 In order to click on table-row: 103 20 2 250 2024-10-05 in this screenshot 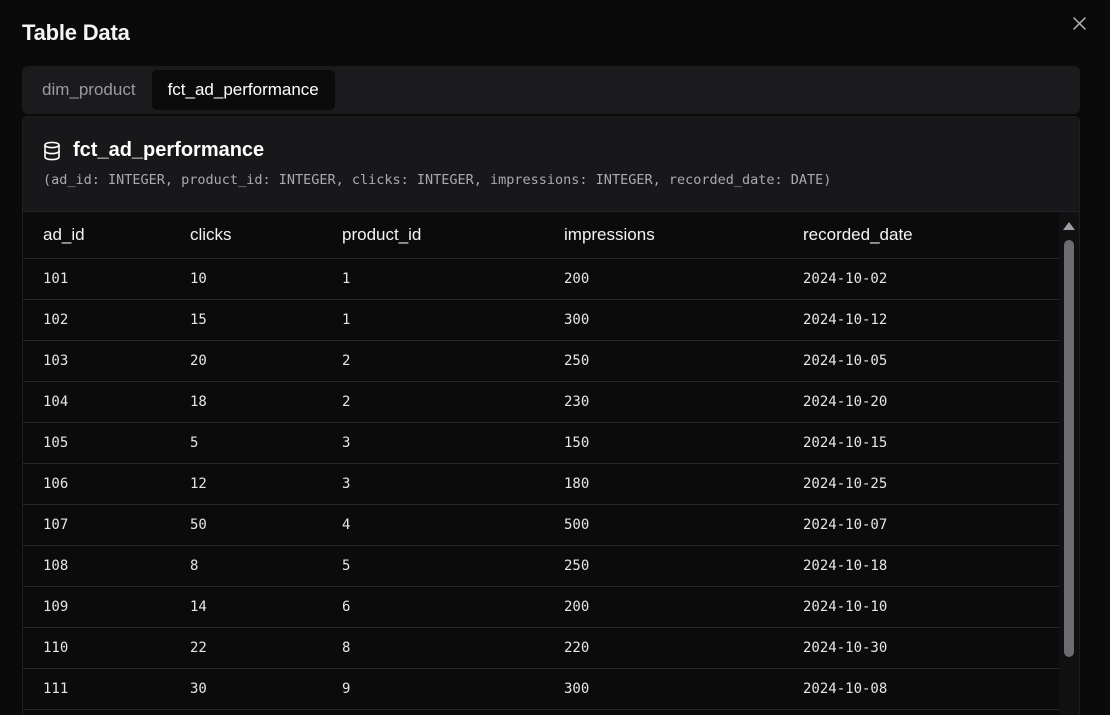, I will do `click(541, 361)`.